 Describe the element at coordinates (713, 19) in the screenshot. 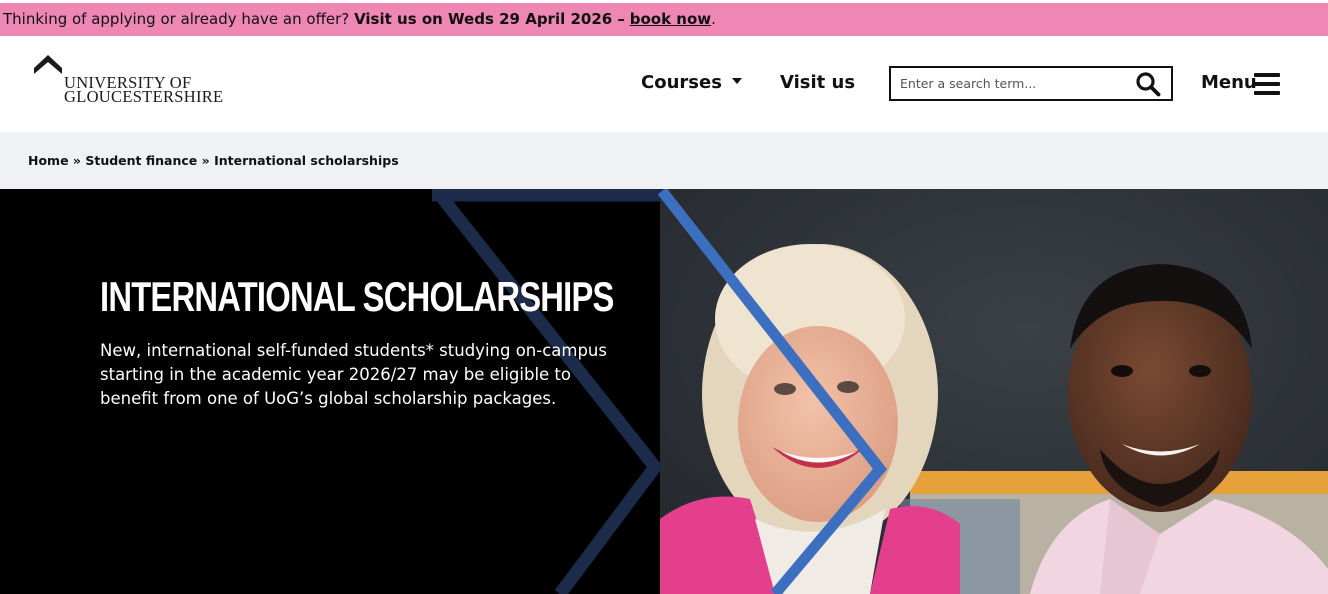

I see `banner-end: .` at that location.